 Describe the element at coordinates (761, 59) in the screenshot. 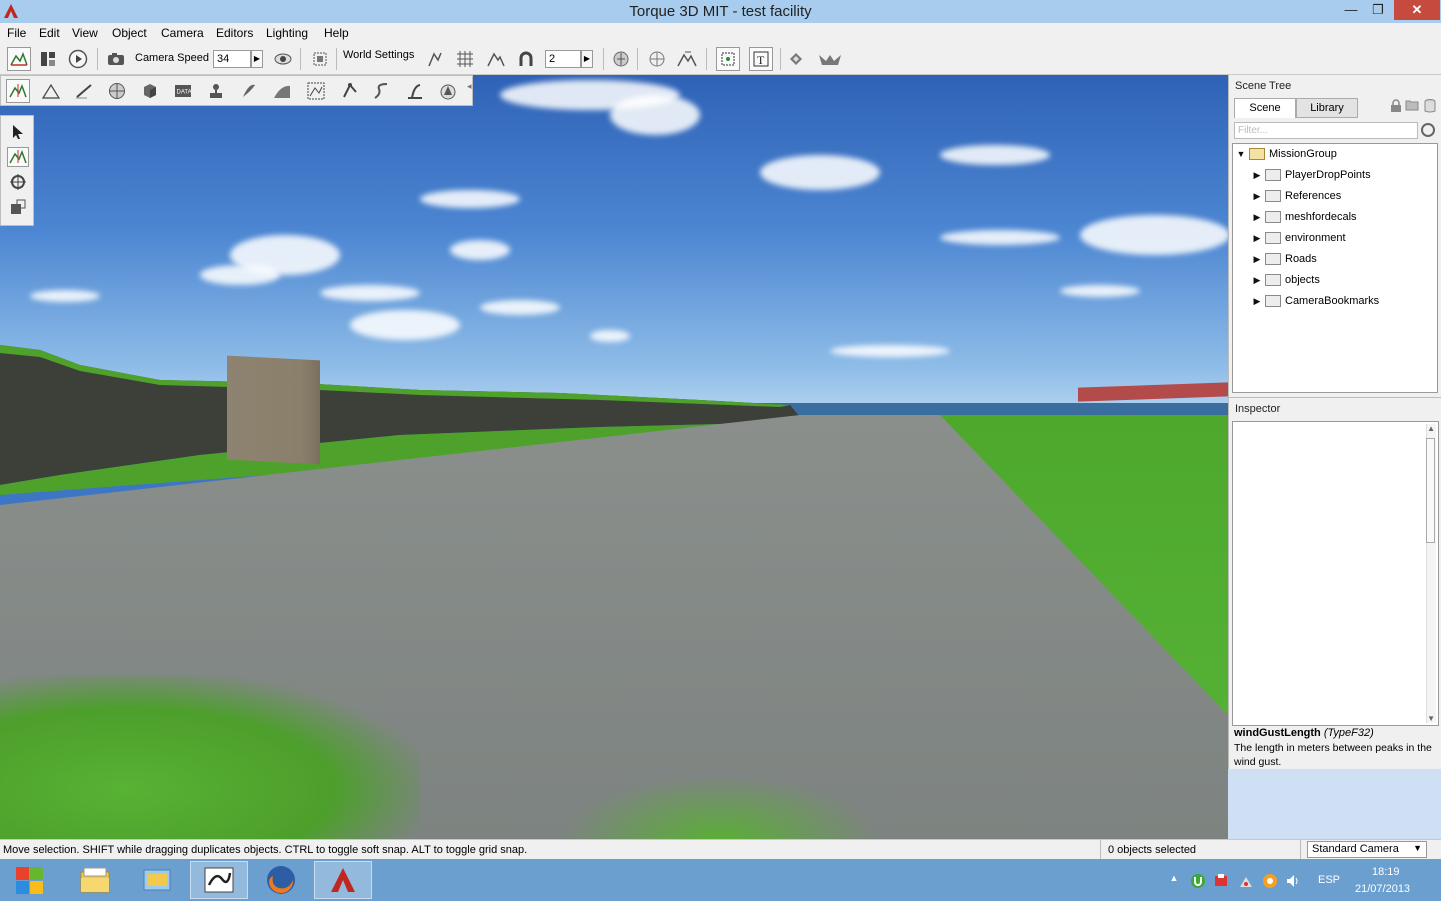

I see `object-text-icon: T` at that location.